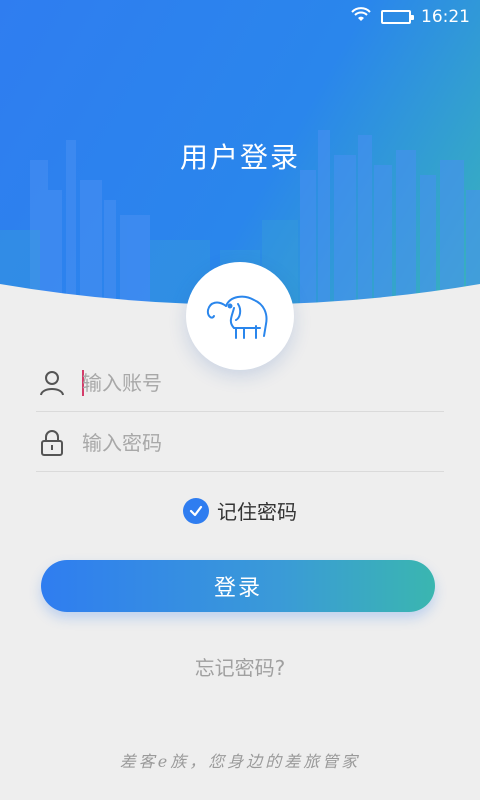  Describe the element at coordinates (196, 510) in the screenshot. I see `checkmark-icon` at that location.